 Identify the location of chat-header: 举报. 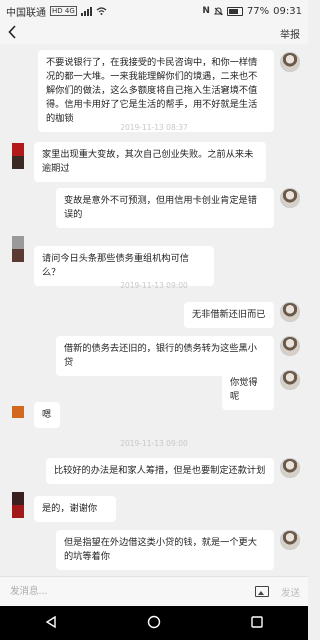
(154, 33).